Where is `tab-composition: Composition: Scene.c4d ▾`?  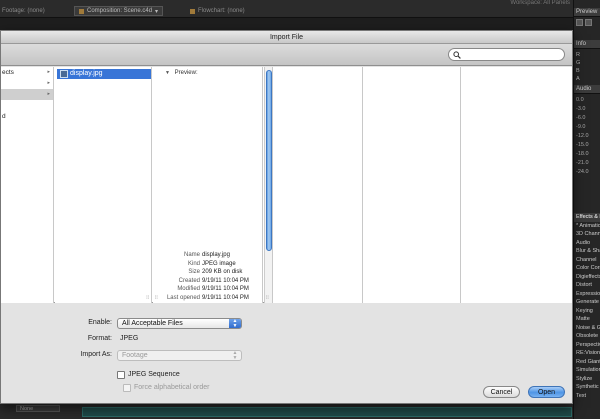
tab-composition: Composition: Scene.c4d ▾ is located at coordinates (119, 11).